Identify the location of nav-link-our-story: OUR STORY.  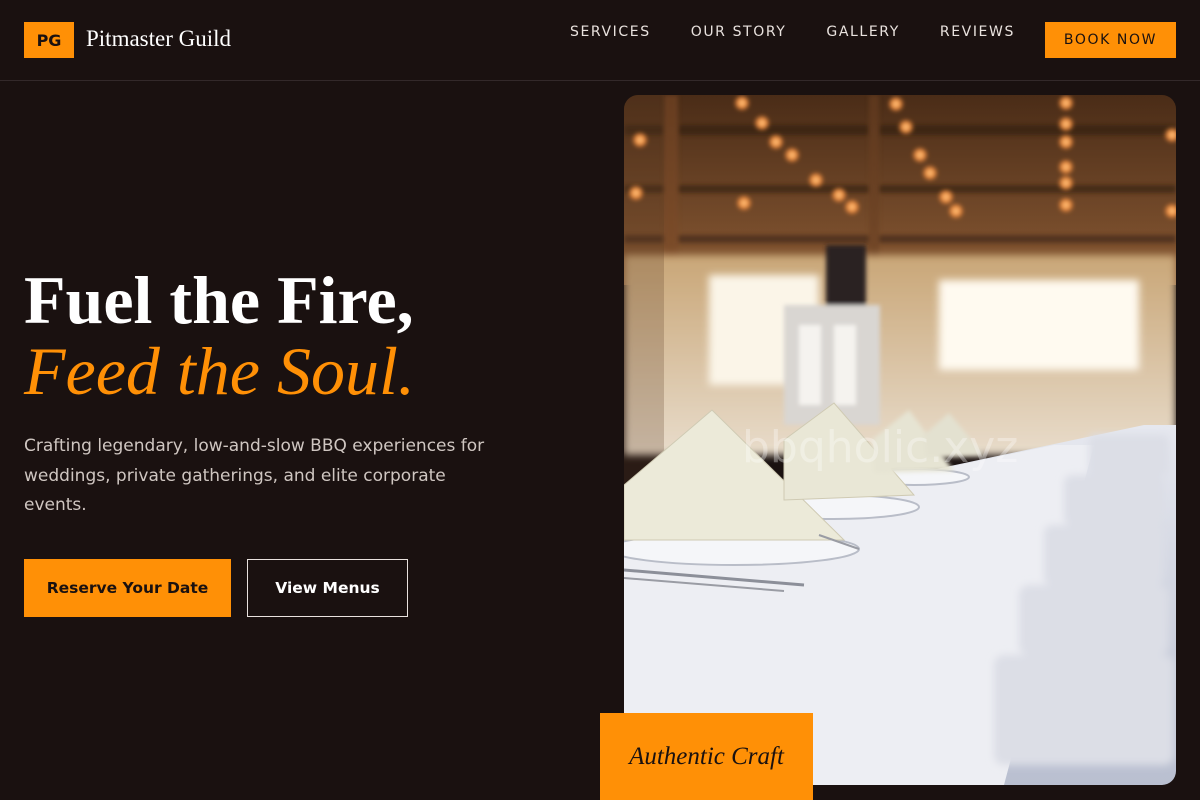
(739, 32).